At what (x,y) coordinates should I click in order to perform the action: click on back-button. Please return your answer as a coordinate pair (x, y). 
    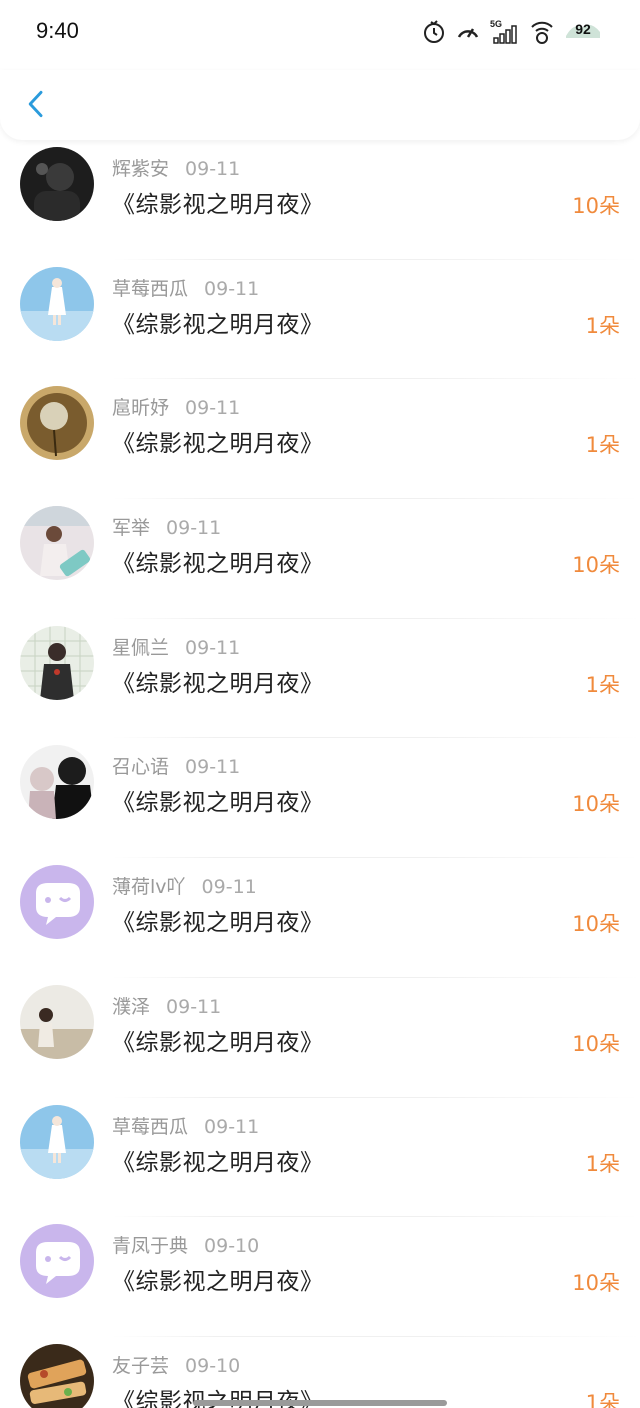
    Looking at the image, I should click on (36, 104).